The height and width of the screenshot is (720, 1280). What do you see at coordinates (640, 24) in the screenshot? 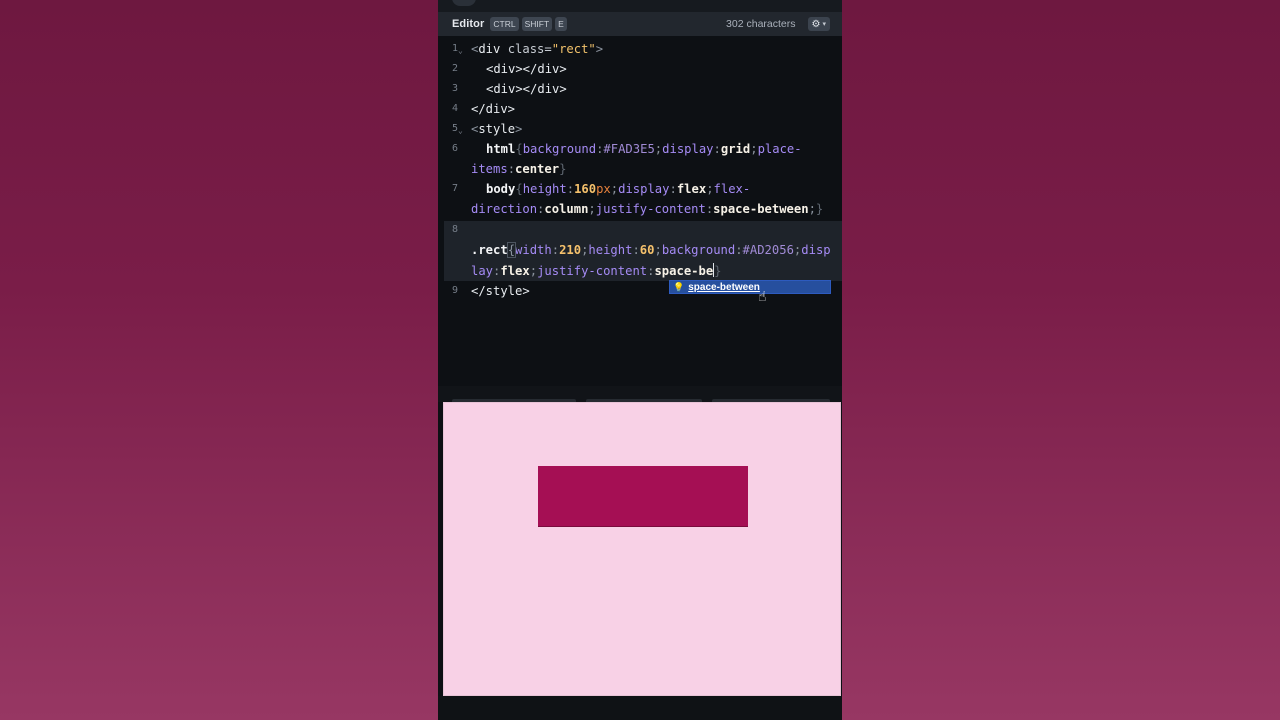
I see `editor-toolbar: Editor CTRL SHIFT E 302 characters ⚙ ▾` at bounding box center [640, 24].